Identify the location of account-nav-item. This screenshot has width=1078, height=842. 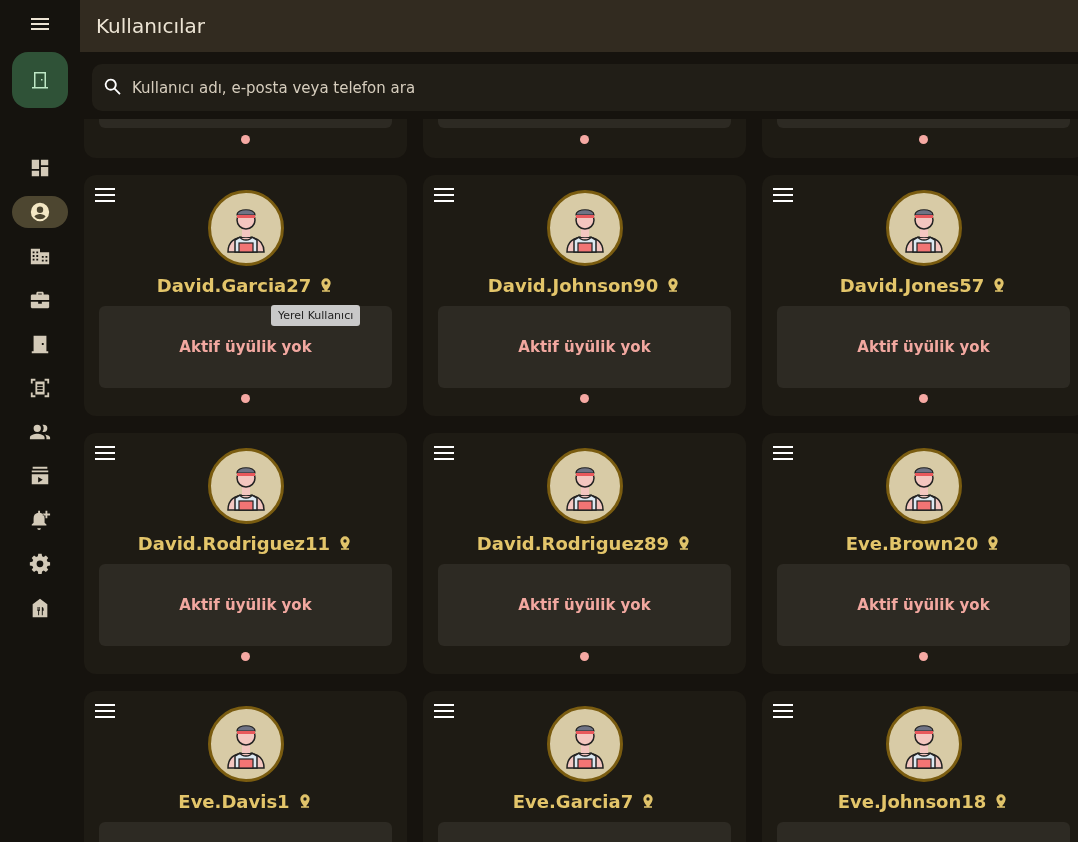
(40, 212).